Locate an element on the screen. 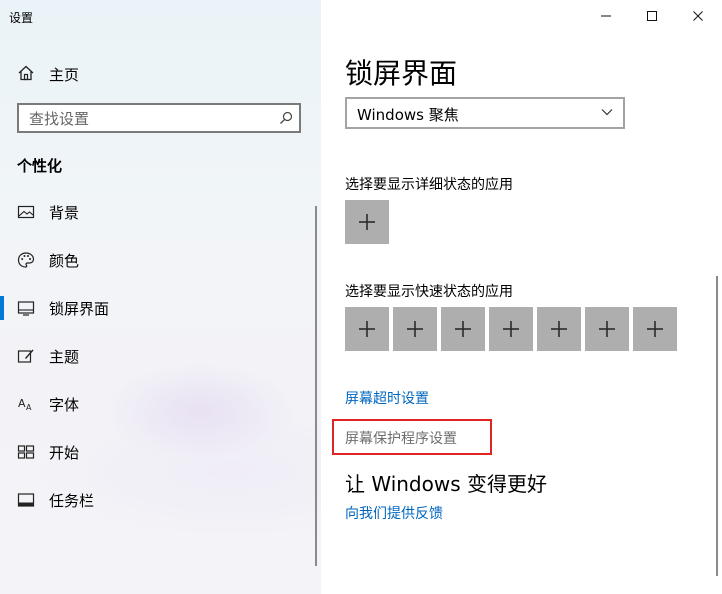  lock-screen-icon is located at coordinates (26, 308).